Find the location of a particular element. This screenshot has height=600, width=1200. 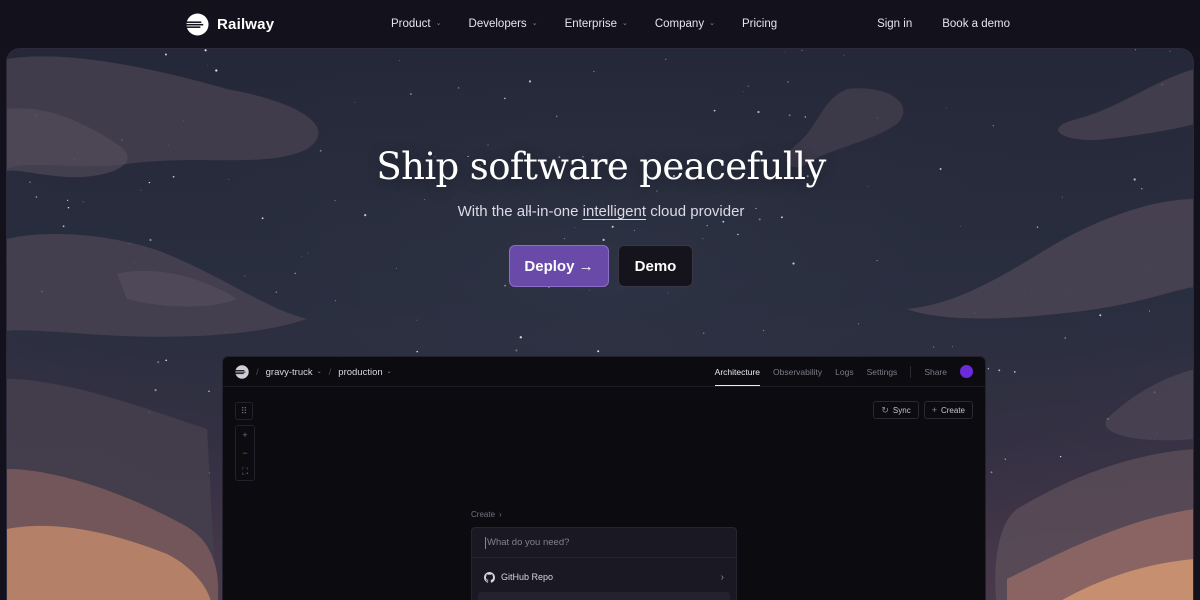

fit-view-icon: ⛶ is located at coordinates (245, 471).